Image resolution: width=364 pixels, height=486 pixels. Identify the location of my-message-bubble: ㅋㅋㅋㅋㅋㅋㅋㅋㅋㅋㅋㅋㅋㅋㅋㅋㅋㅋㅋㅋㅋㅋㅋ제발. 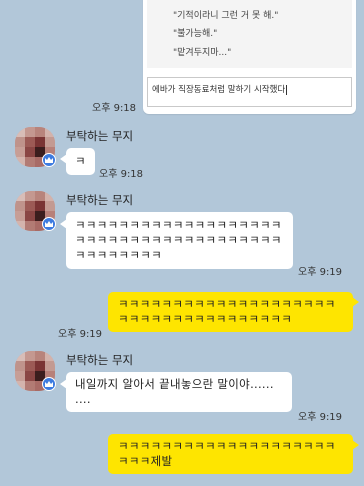
(230, 454).